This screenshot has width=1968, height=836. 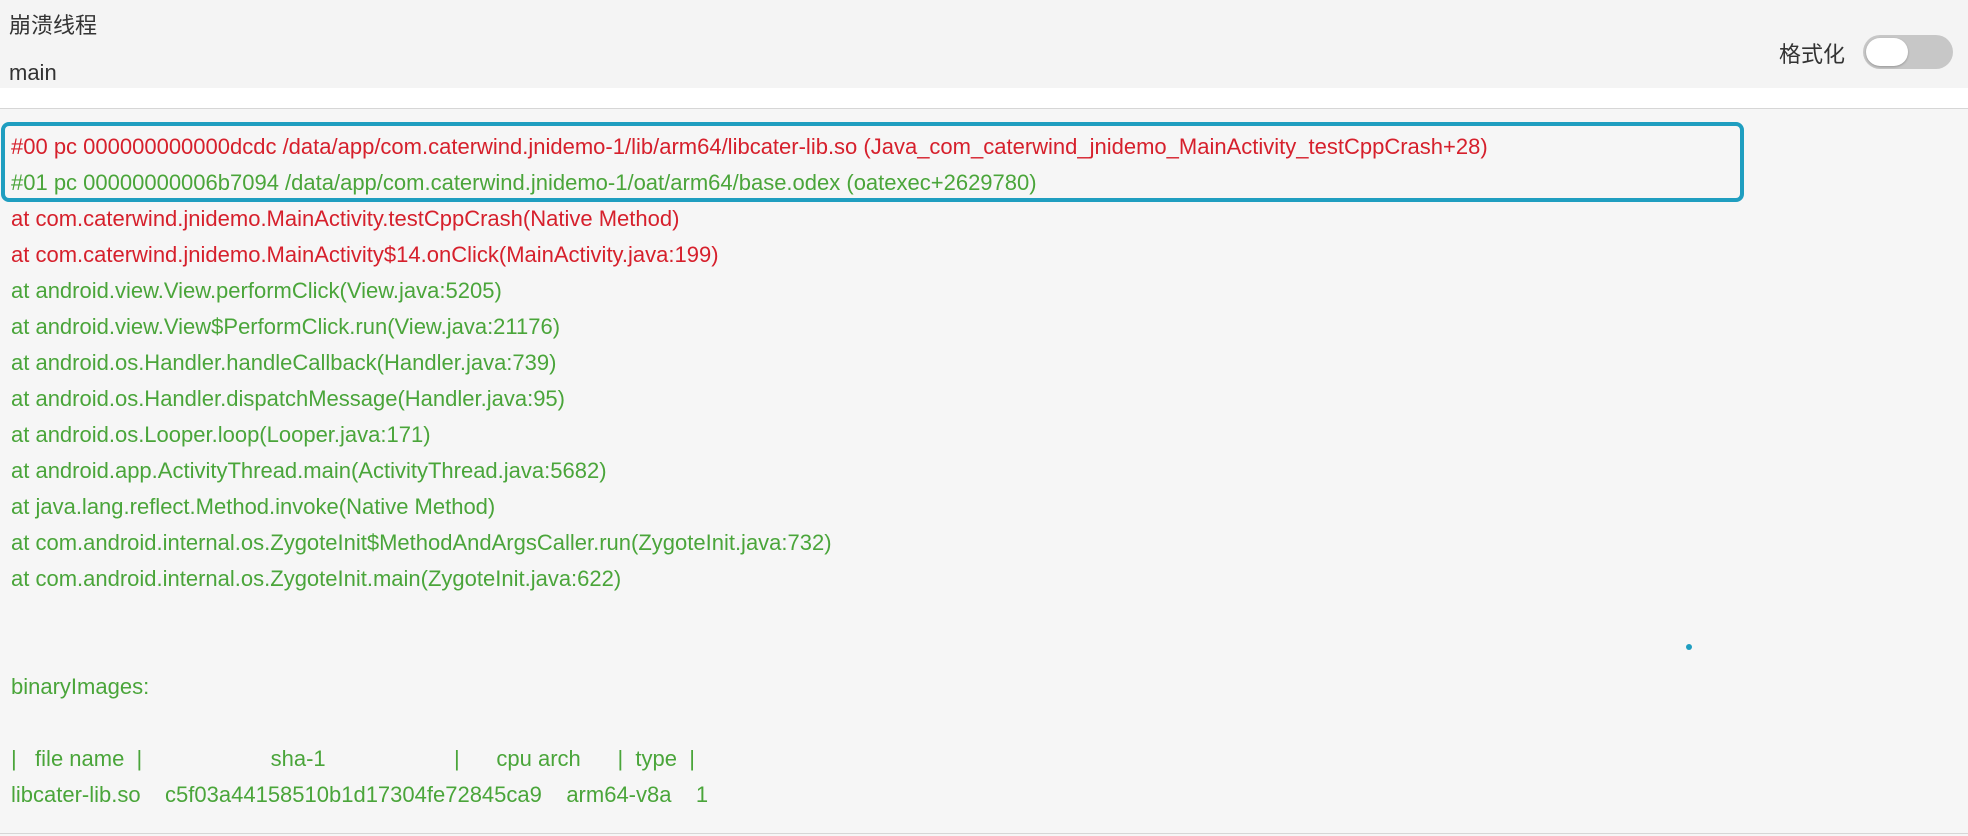 I want to click on indicator-dot, so click(x=1689, y=647).